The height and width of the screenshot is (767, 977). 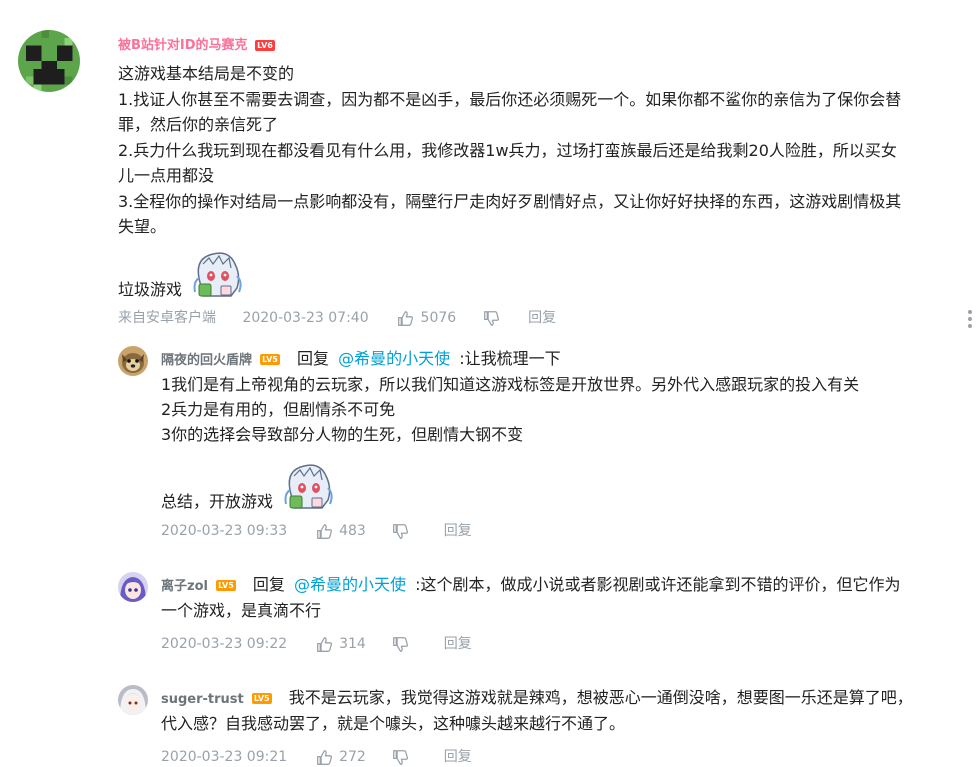 I want to click on more-options-icon, so click(x=970, y=319).